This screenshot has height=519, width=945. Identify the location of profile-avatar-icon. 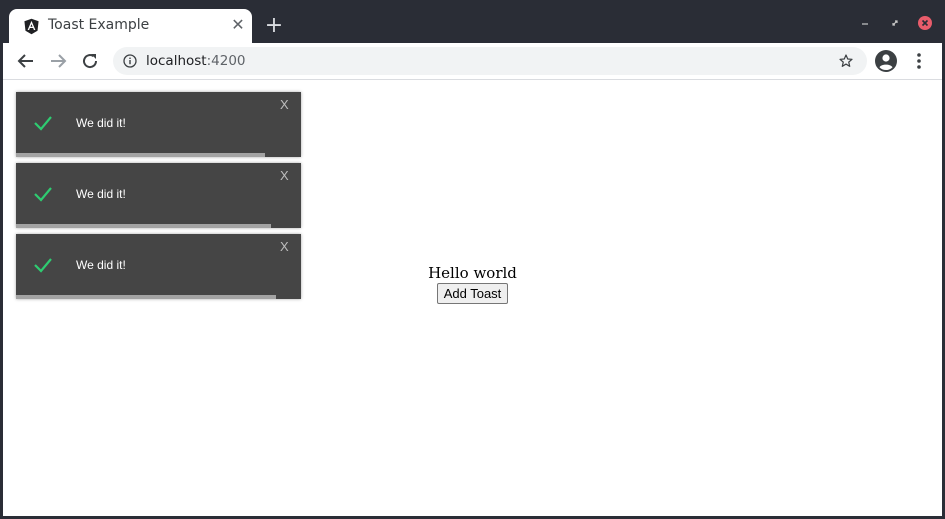
(886, 61).